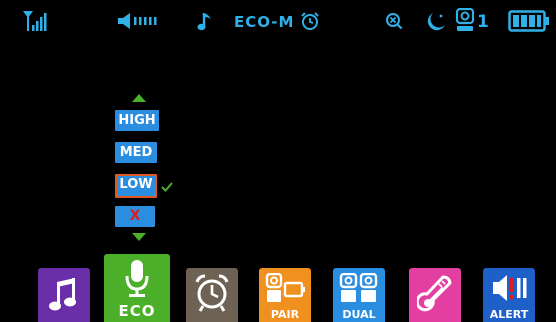 Image resolution: width=556 pixels, height=322 pixels. Describe the element at coordinates (137, 120) in the screenshot. I see `option-high: HIGH` at that location.